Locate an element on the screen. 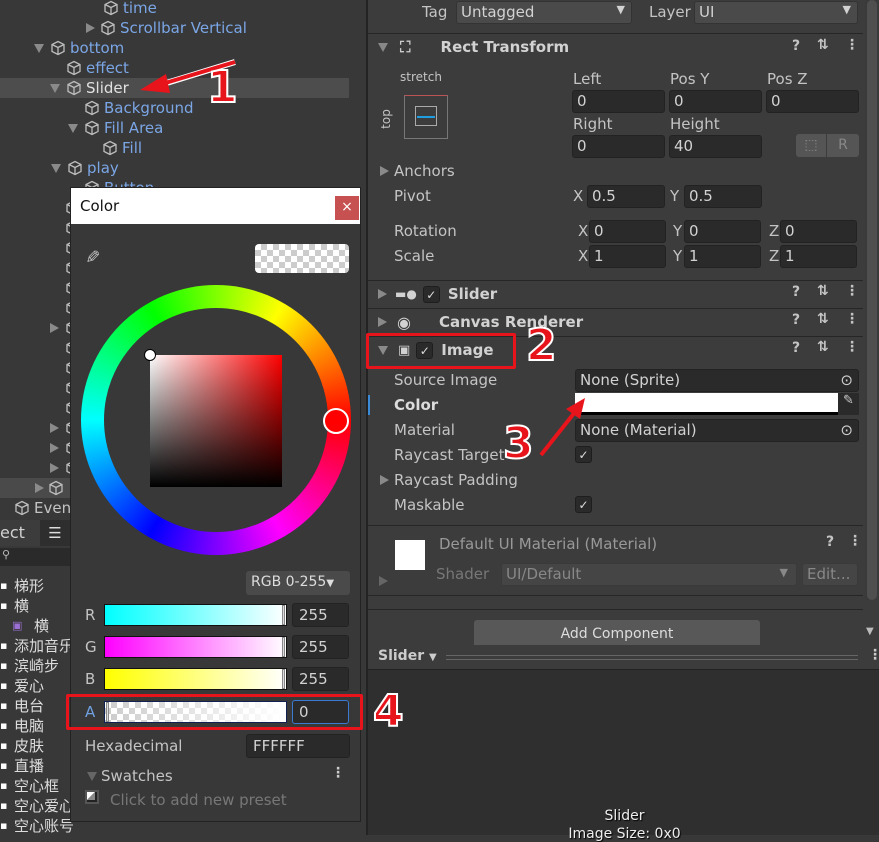 This screenshot has height=842, width=879. annotation-4: 4 is located at coordinates (388, 711).